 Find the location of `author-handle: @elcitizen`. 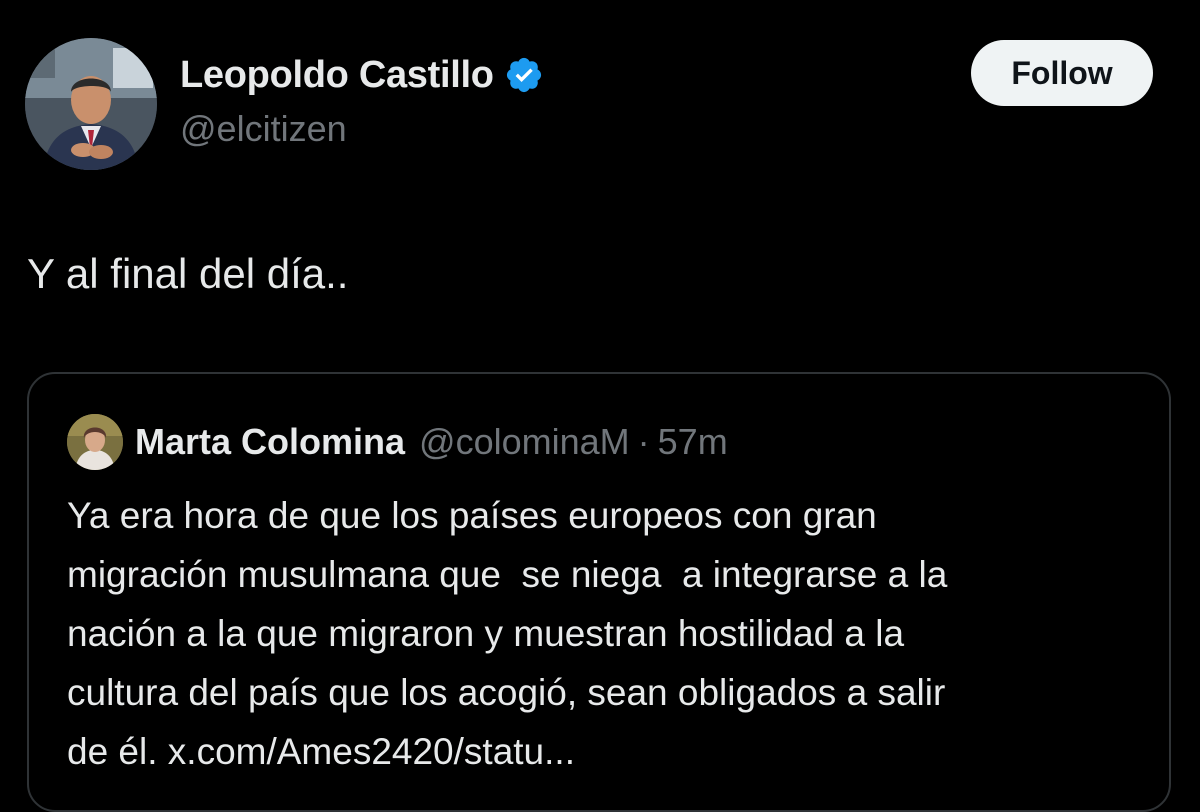

author-handle: @elcitizen is located at coordinates (263, 129).